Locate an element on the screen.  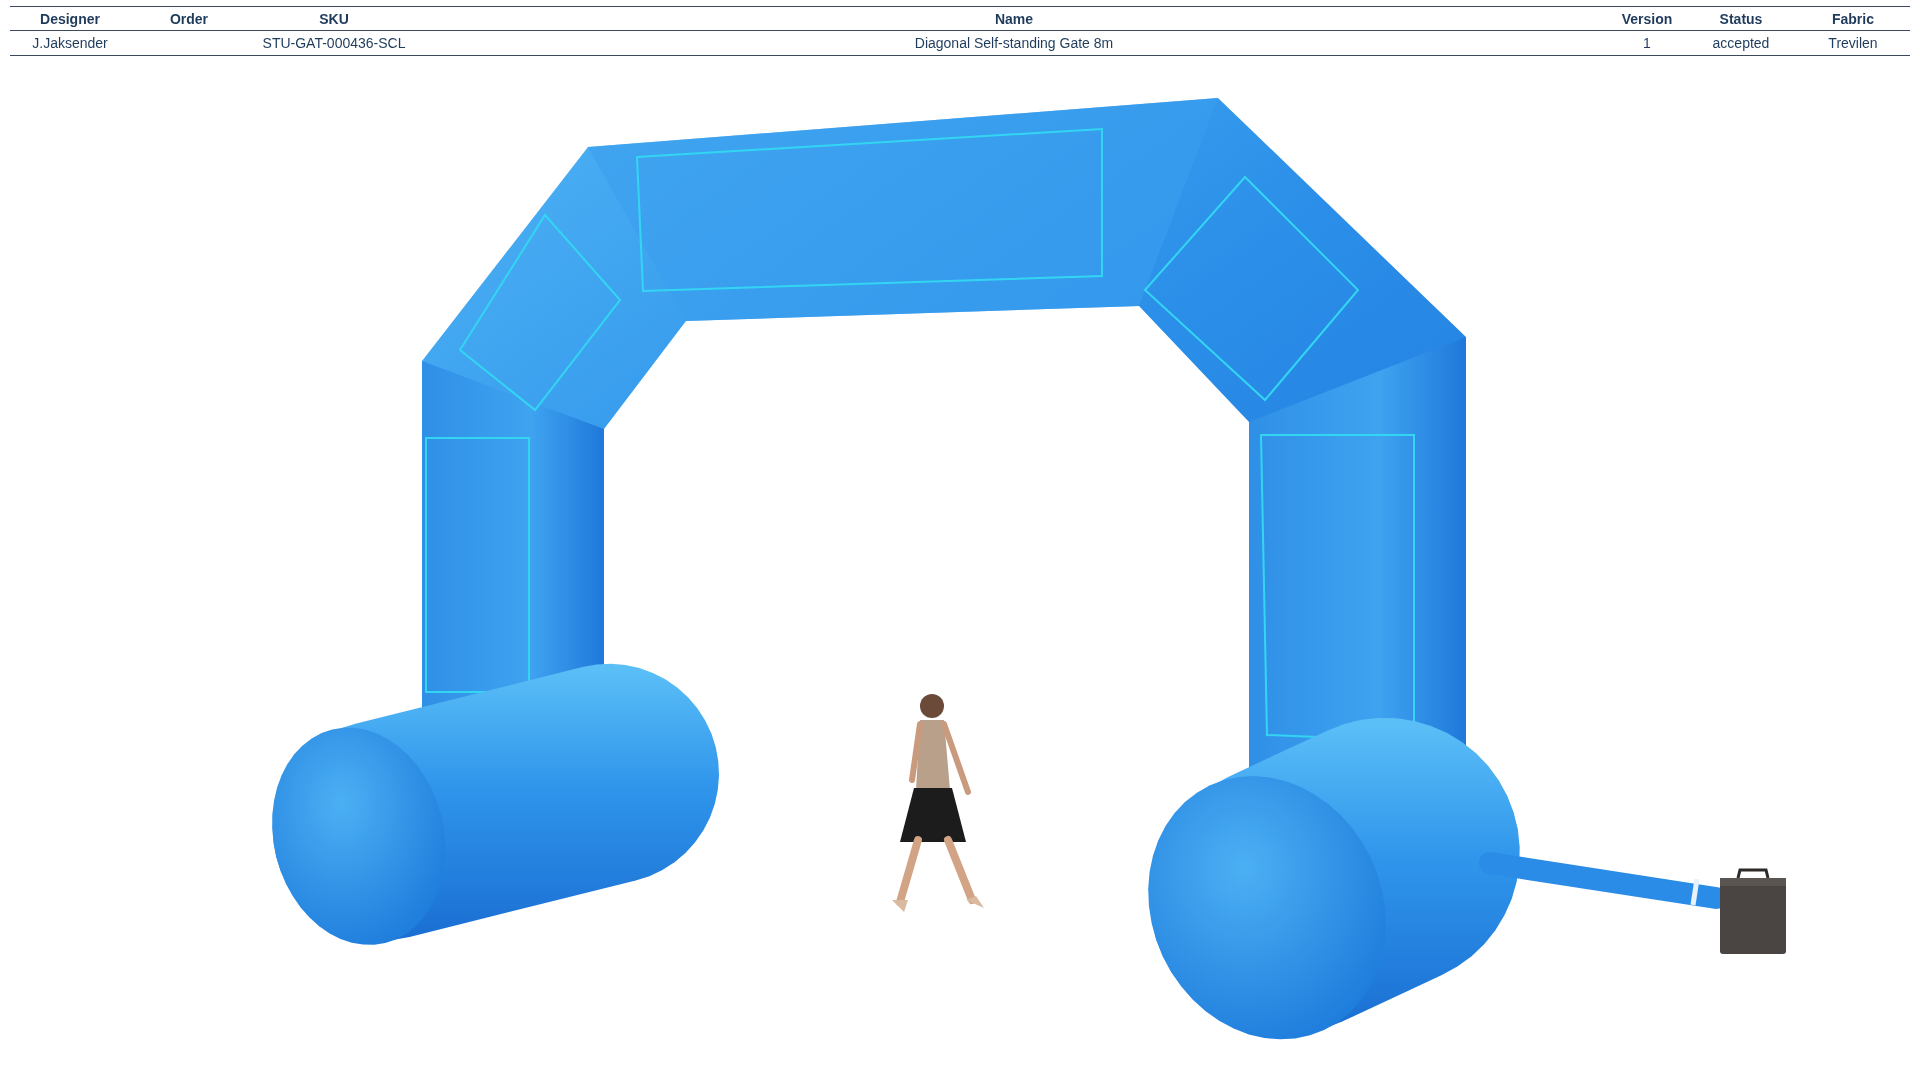
table-cell: STU-GAT-000436-SCL is located at coordinates (334, 43).